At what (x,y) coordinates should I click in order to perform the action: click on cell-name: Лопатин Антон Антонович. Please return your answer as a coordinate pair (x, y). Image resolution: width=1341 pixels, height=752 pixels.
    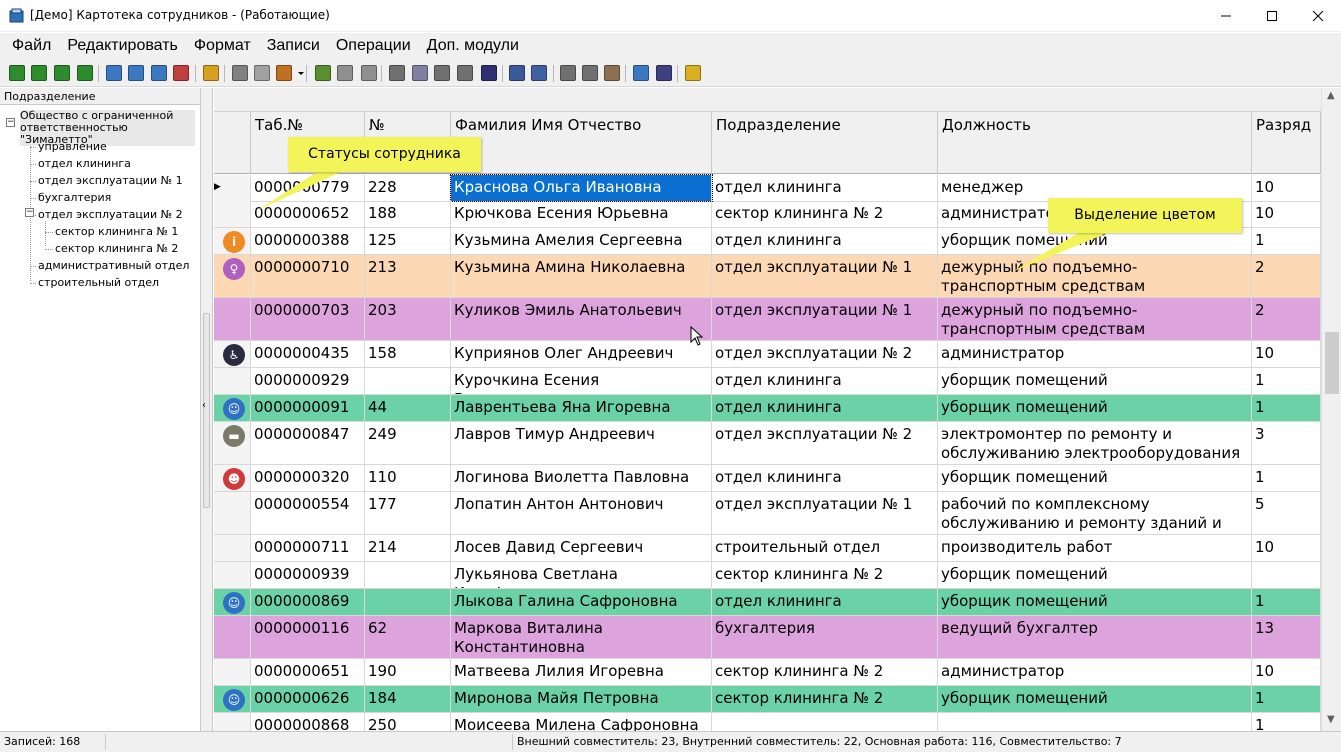
    Looking at the image, I should click on (581, 513).